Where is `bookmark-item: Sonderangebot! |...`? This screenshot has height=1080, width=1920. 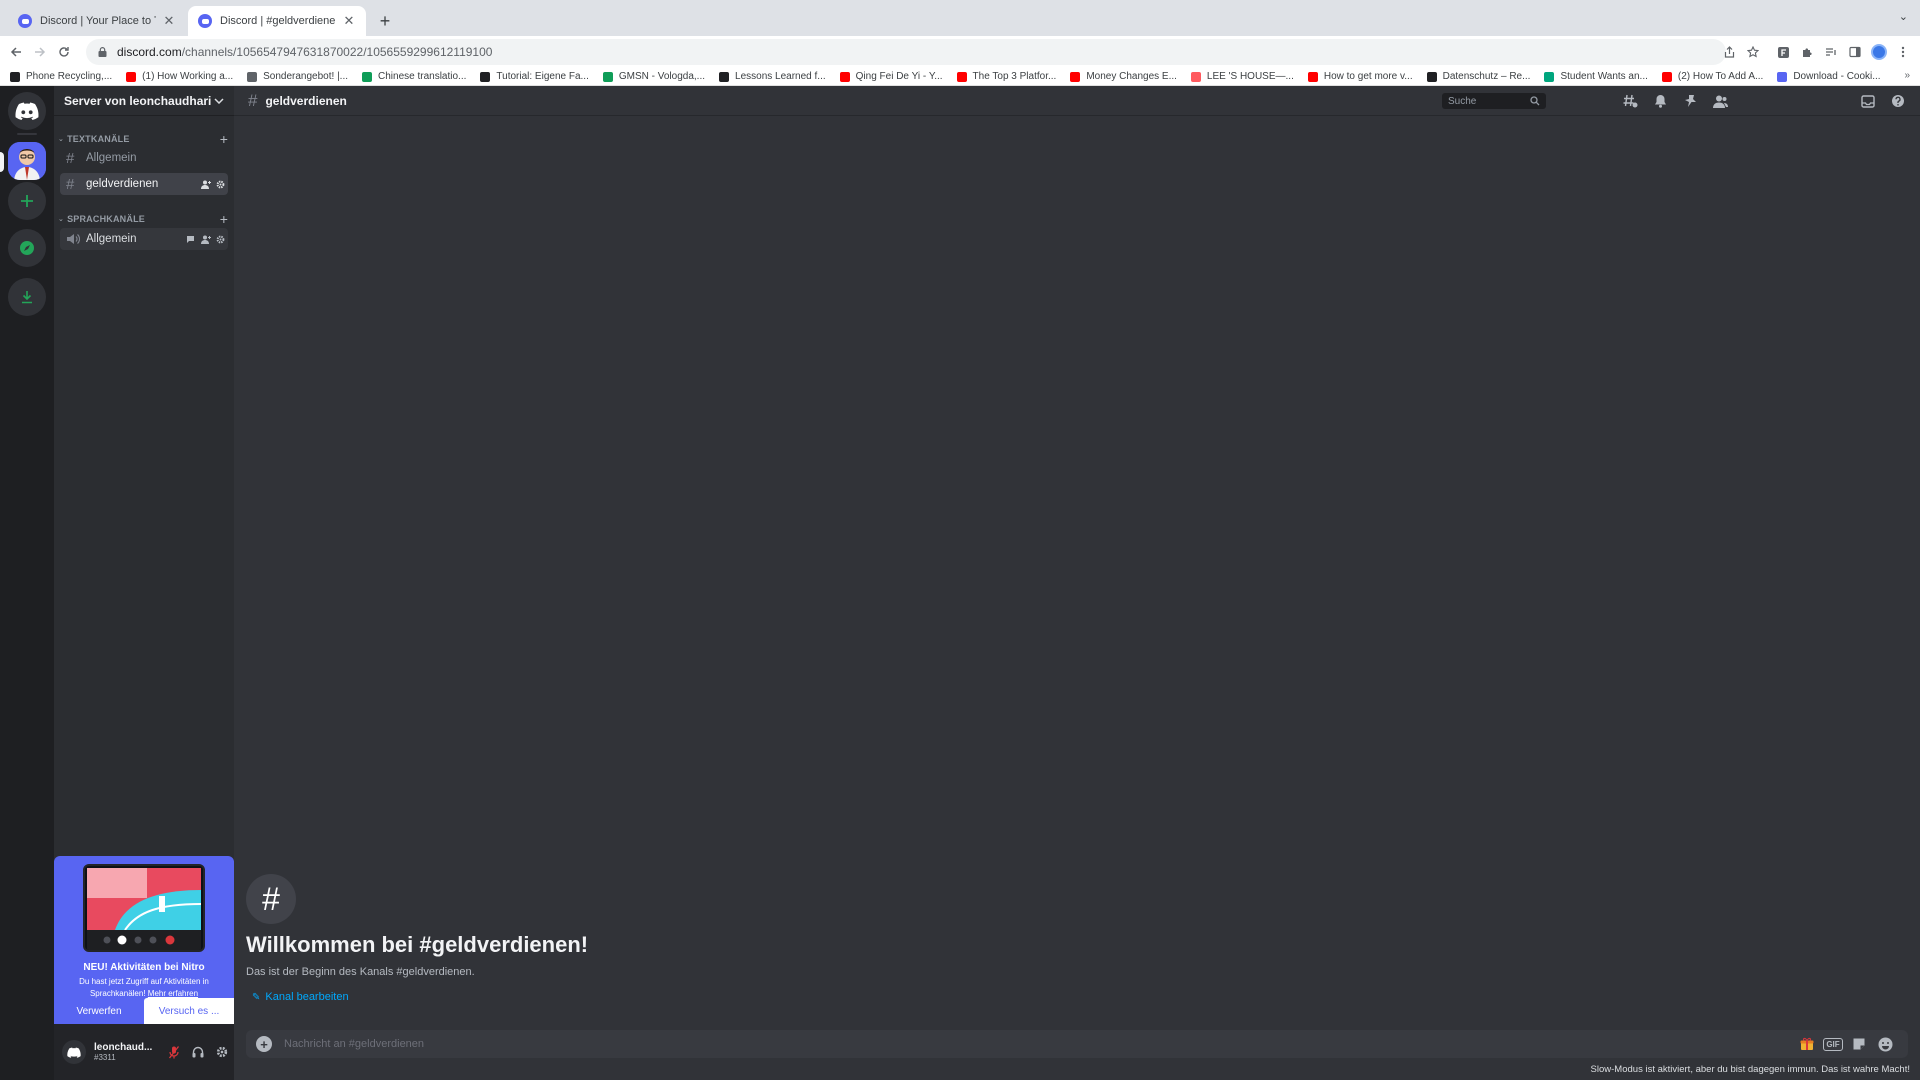 bookmark-item: Sonderangebot! |... is located at coordinates (297, 76).